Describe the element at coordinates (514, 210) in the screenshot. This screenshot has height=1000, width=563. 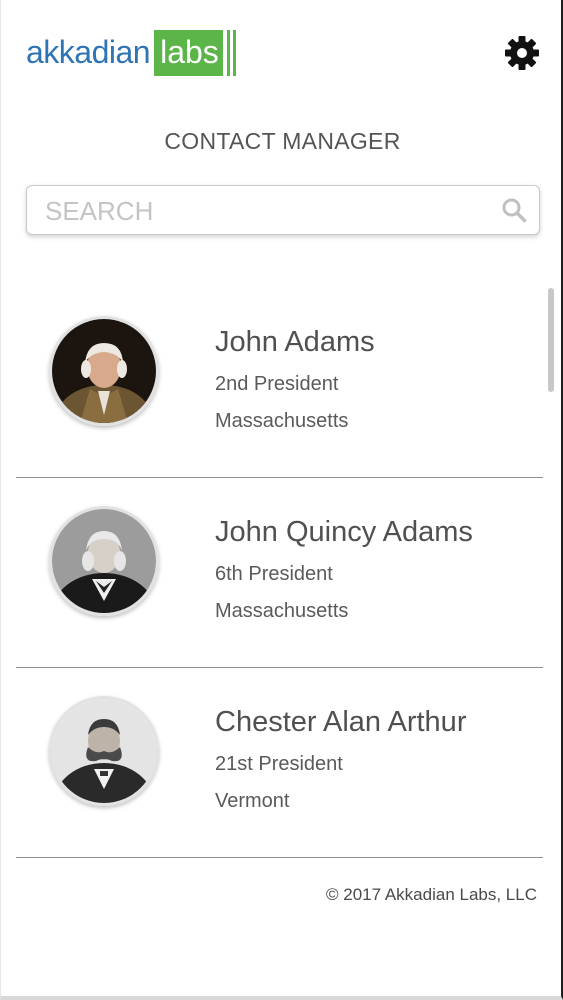
I see `search-icon` at that location.